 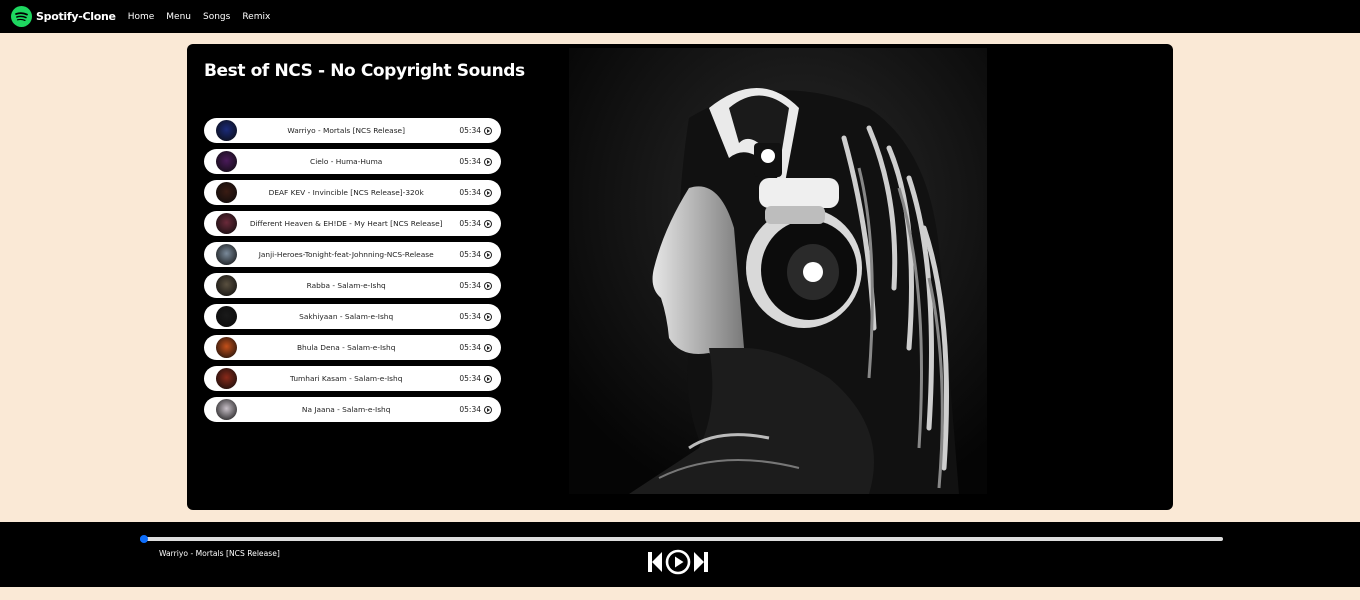 I want to click on song-item: Cielo - Huma-Huma 05:34, so click(x=352, y=161).